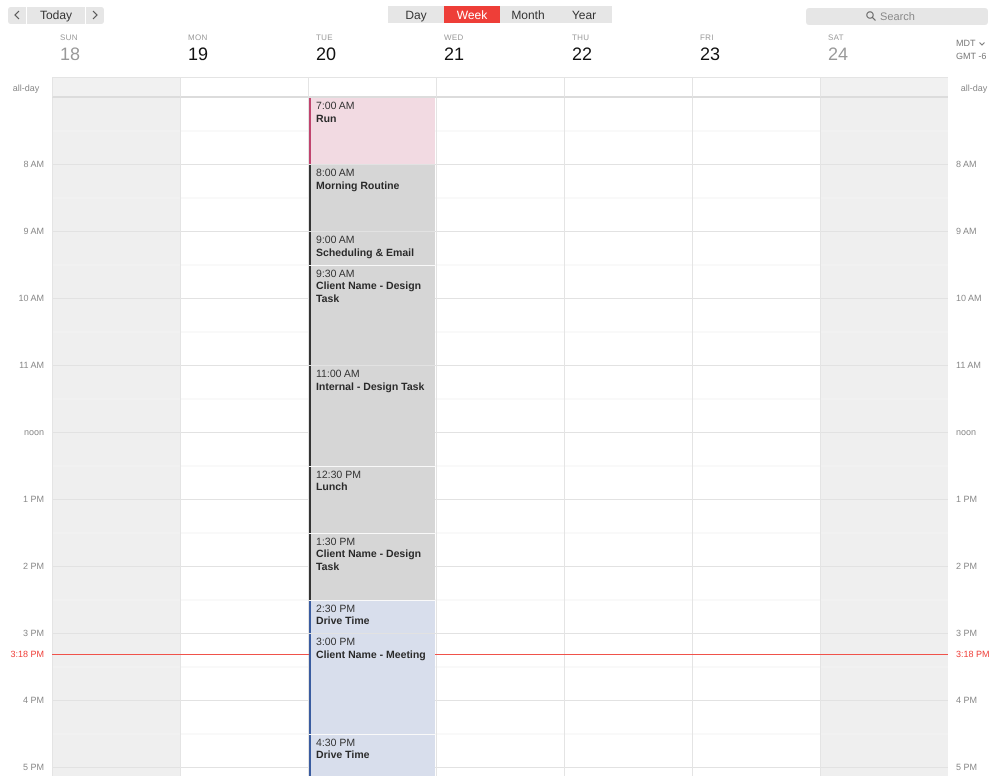 The image size is (1000, 776). What do you see at coordinates (370, 386) in the screenshot?
I see `event-title: Internal - Design Task` at bounding box center [370, 386].